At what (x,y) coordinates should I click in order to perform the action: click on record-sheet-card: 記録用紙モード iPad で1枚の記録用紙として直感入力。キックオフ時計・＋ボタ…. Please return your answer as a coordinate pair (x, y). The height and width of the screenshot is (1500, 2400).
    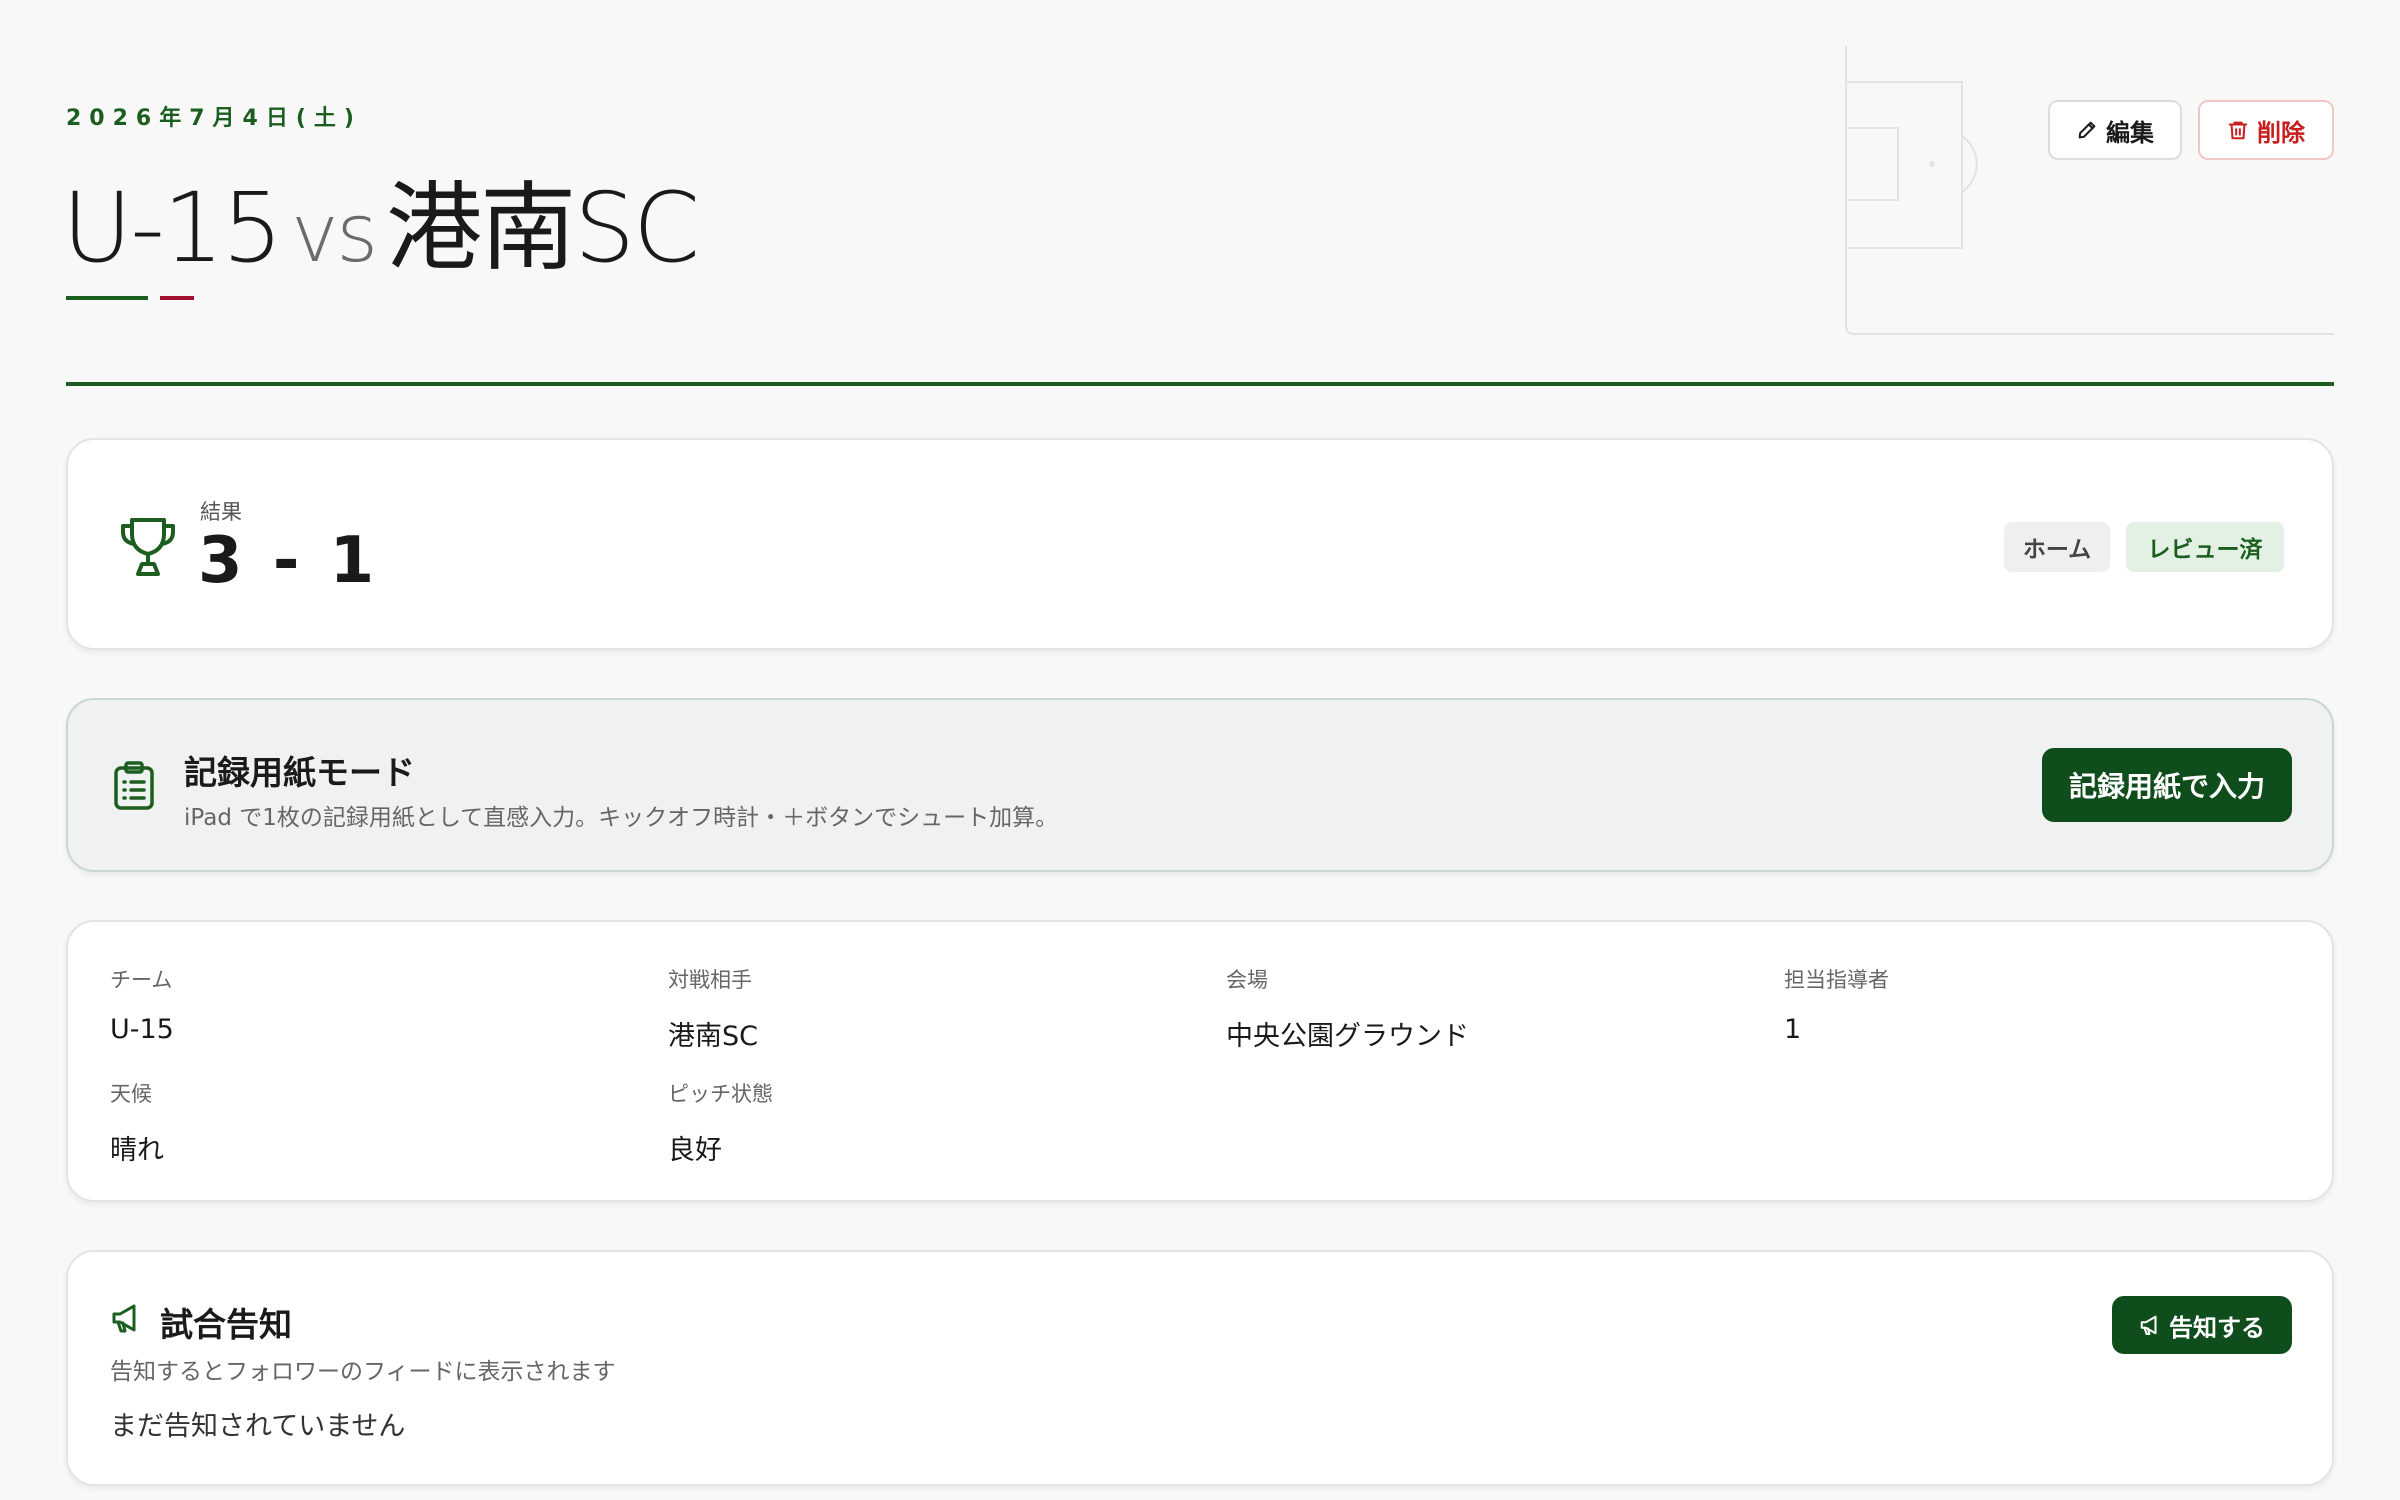
    Looking at the image, I should click on (1200, 785).